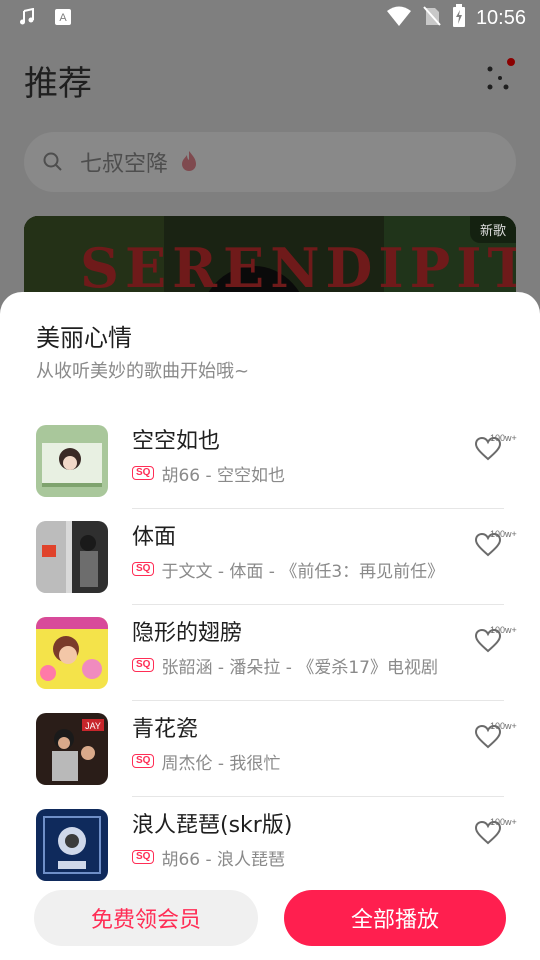 The image size is (540, 960). What do you see at coordinates (395, 918) in the screenshot?
I see `play-all-button: 全部播放` at bounding box center [395, 918].